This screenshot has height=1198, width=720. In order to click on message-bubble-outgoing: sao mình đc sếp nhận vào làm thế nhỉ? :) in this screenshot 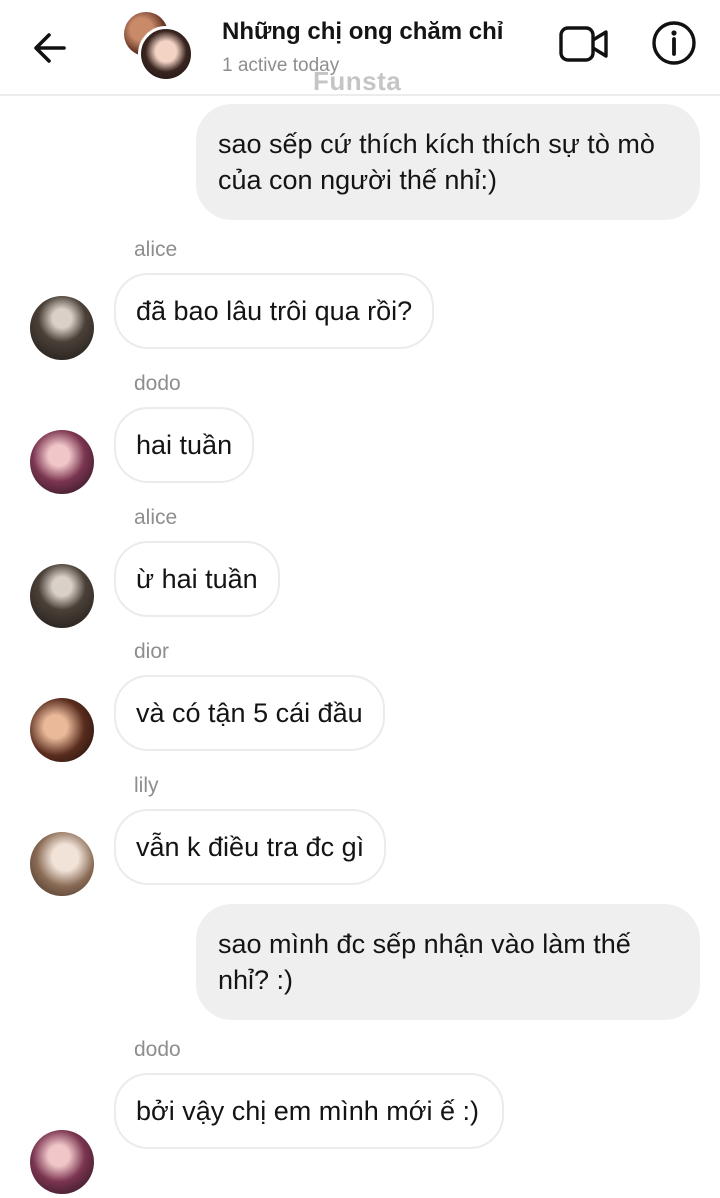, I will do `click(448, 962)`.